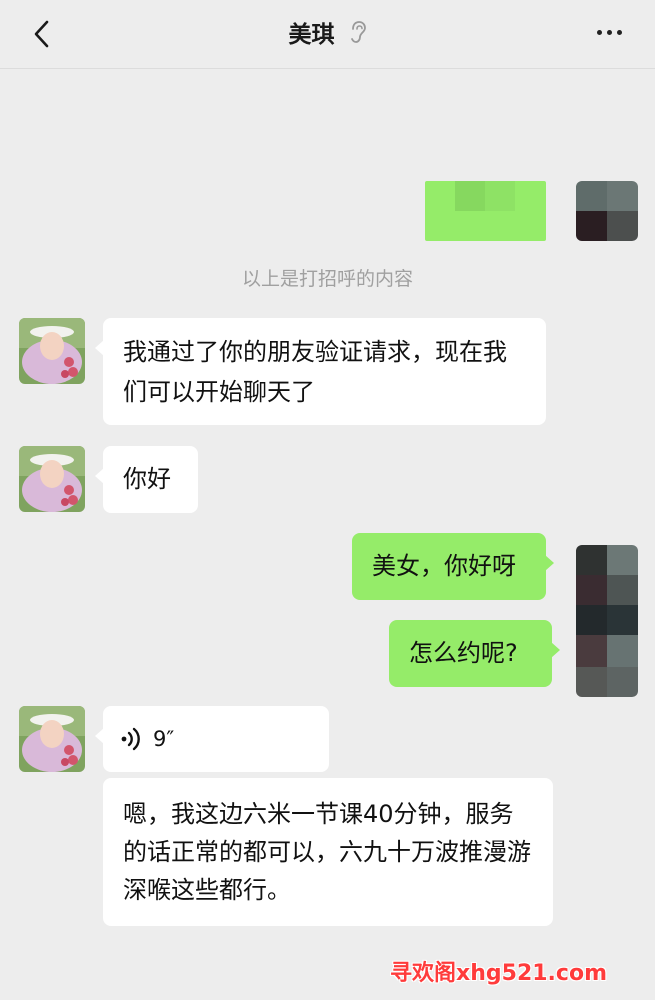 Image resolution: width=655 pixels, height=1000 pixels. Describe the element at coordinates (358, 32) in the screenshot. I see `ear-icon` at that location.